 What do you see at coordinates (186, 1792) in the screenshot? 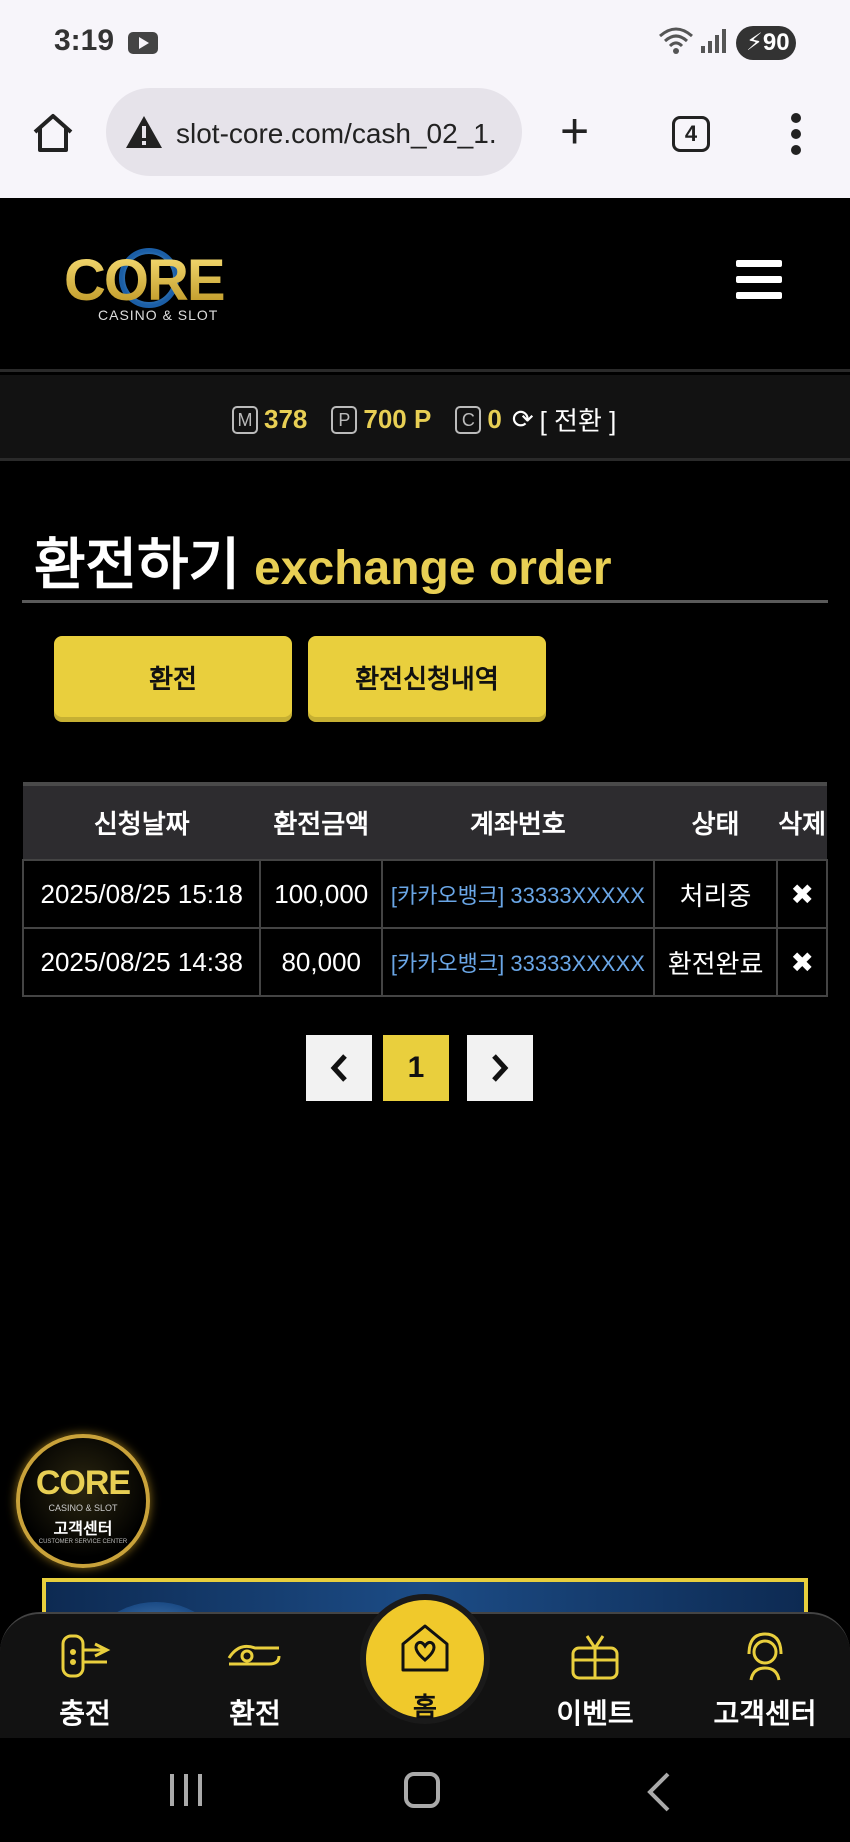
I see `recent-apps-icon` at bounding box center [186, 1792].